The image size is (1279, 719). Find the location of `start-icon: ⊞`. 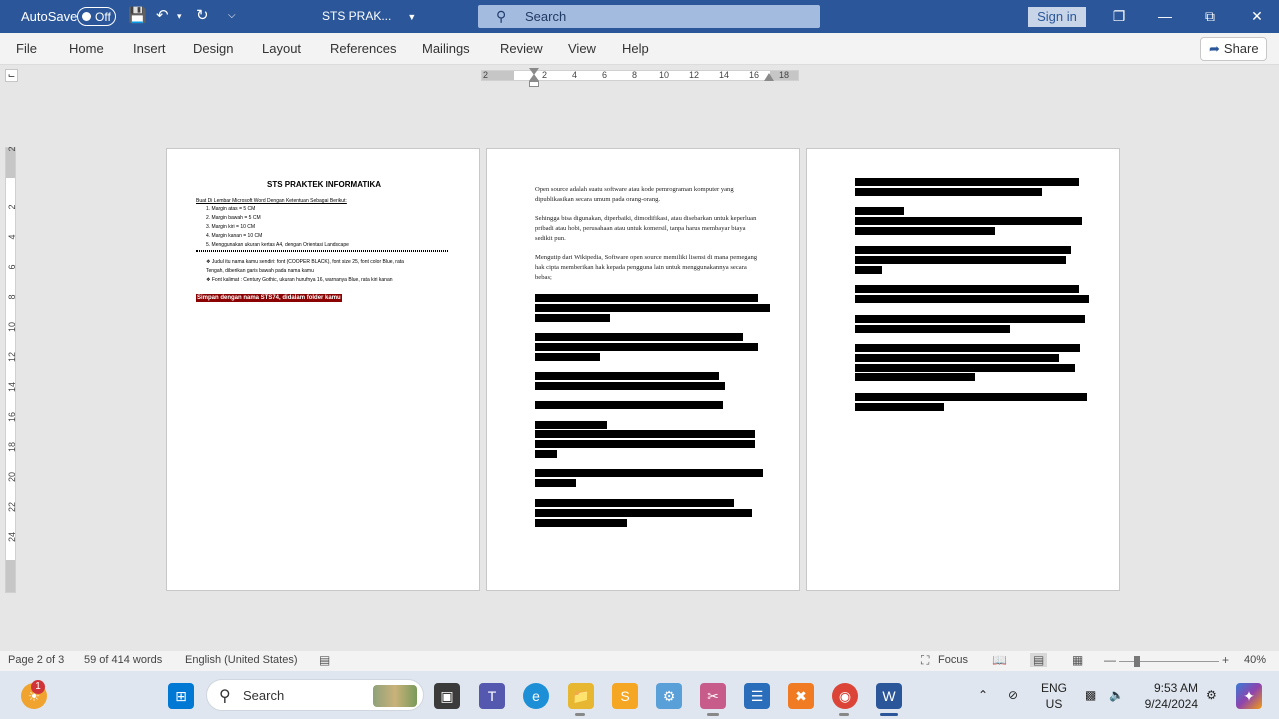

start-icon: ⊞ is located at coordinates (181, 696).